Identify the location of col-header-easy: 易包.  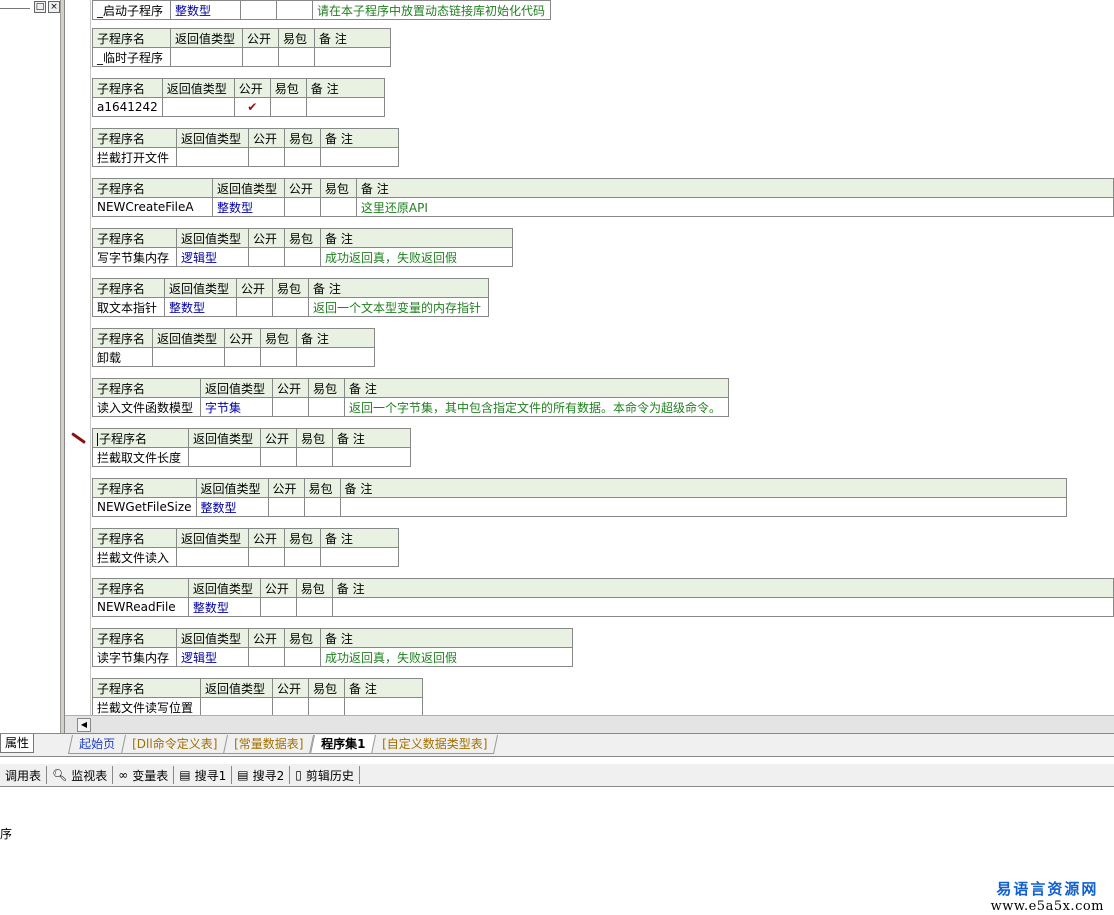
(302, 238).